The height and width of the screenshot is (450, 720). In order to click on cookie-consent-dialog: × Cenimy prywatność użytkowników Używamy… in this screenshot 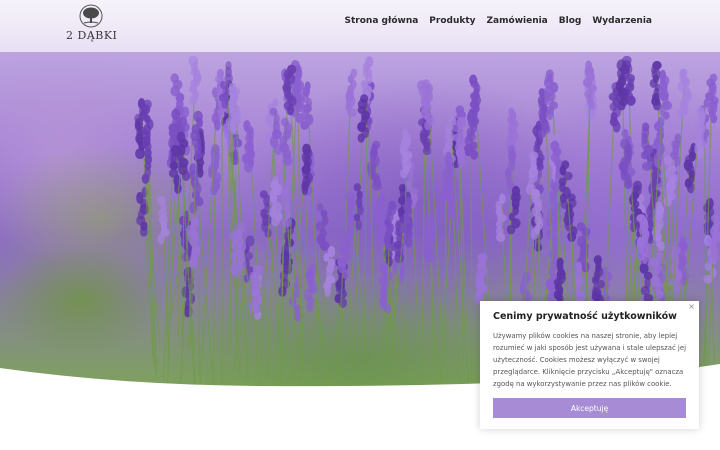, I will do `click(589, 365)`.